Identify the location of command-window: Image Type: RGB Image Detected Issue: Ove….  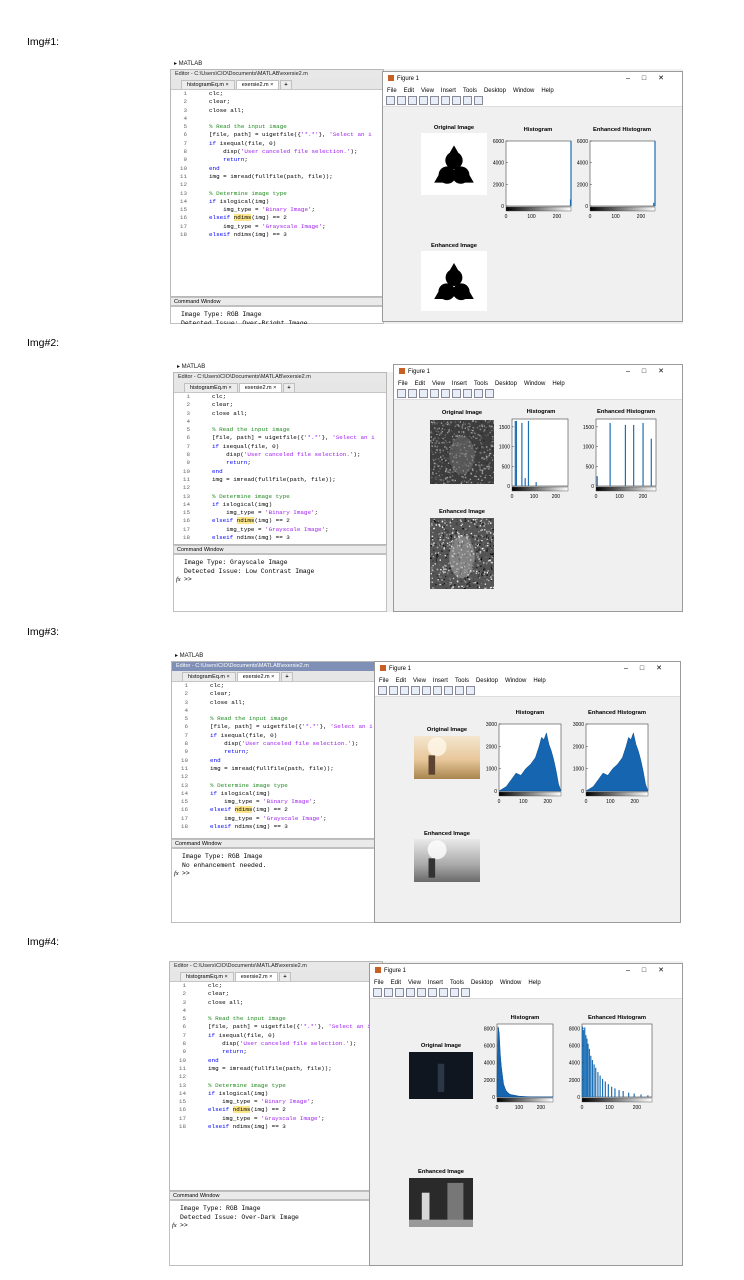
(276, 1233).